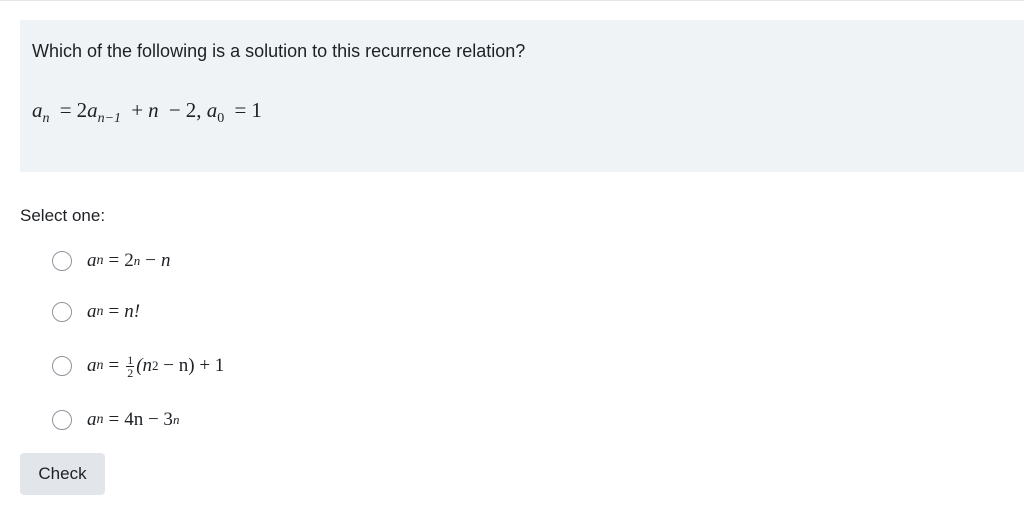  I want to click on fraction-denominator: 2, so click(130, 372).